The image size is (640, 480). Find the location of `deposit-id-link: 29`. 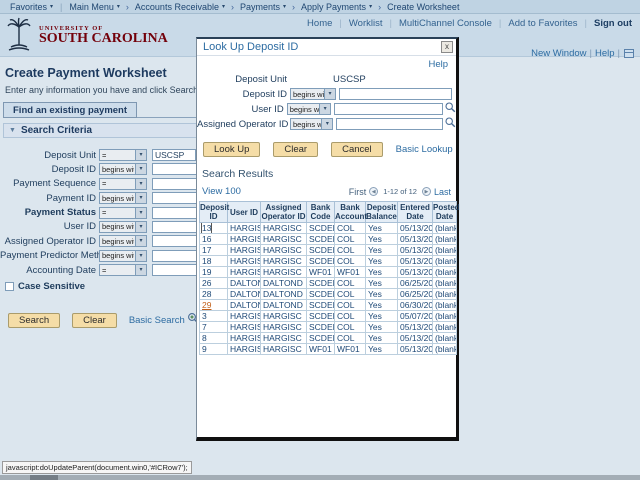

deposit-id-link: 29 is located at coordinates (206, 305).